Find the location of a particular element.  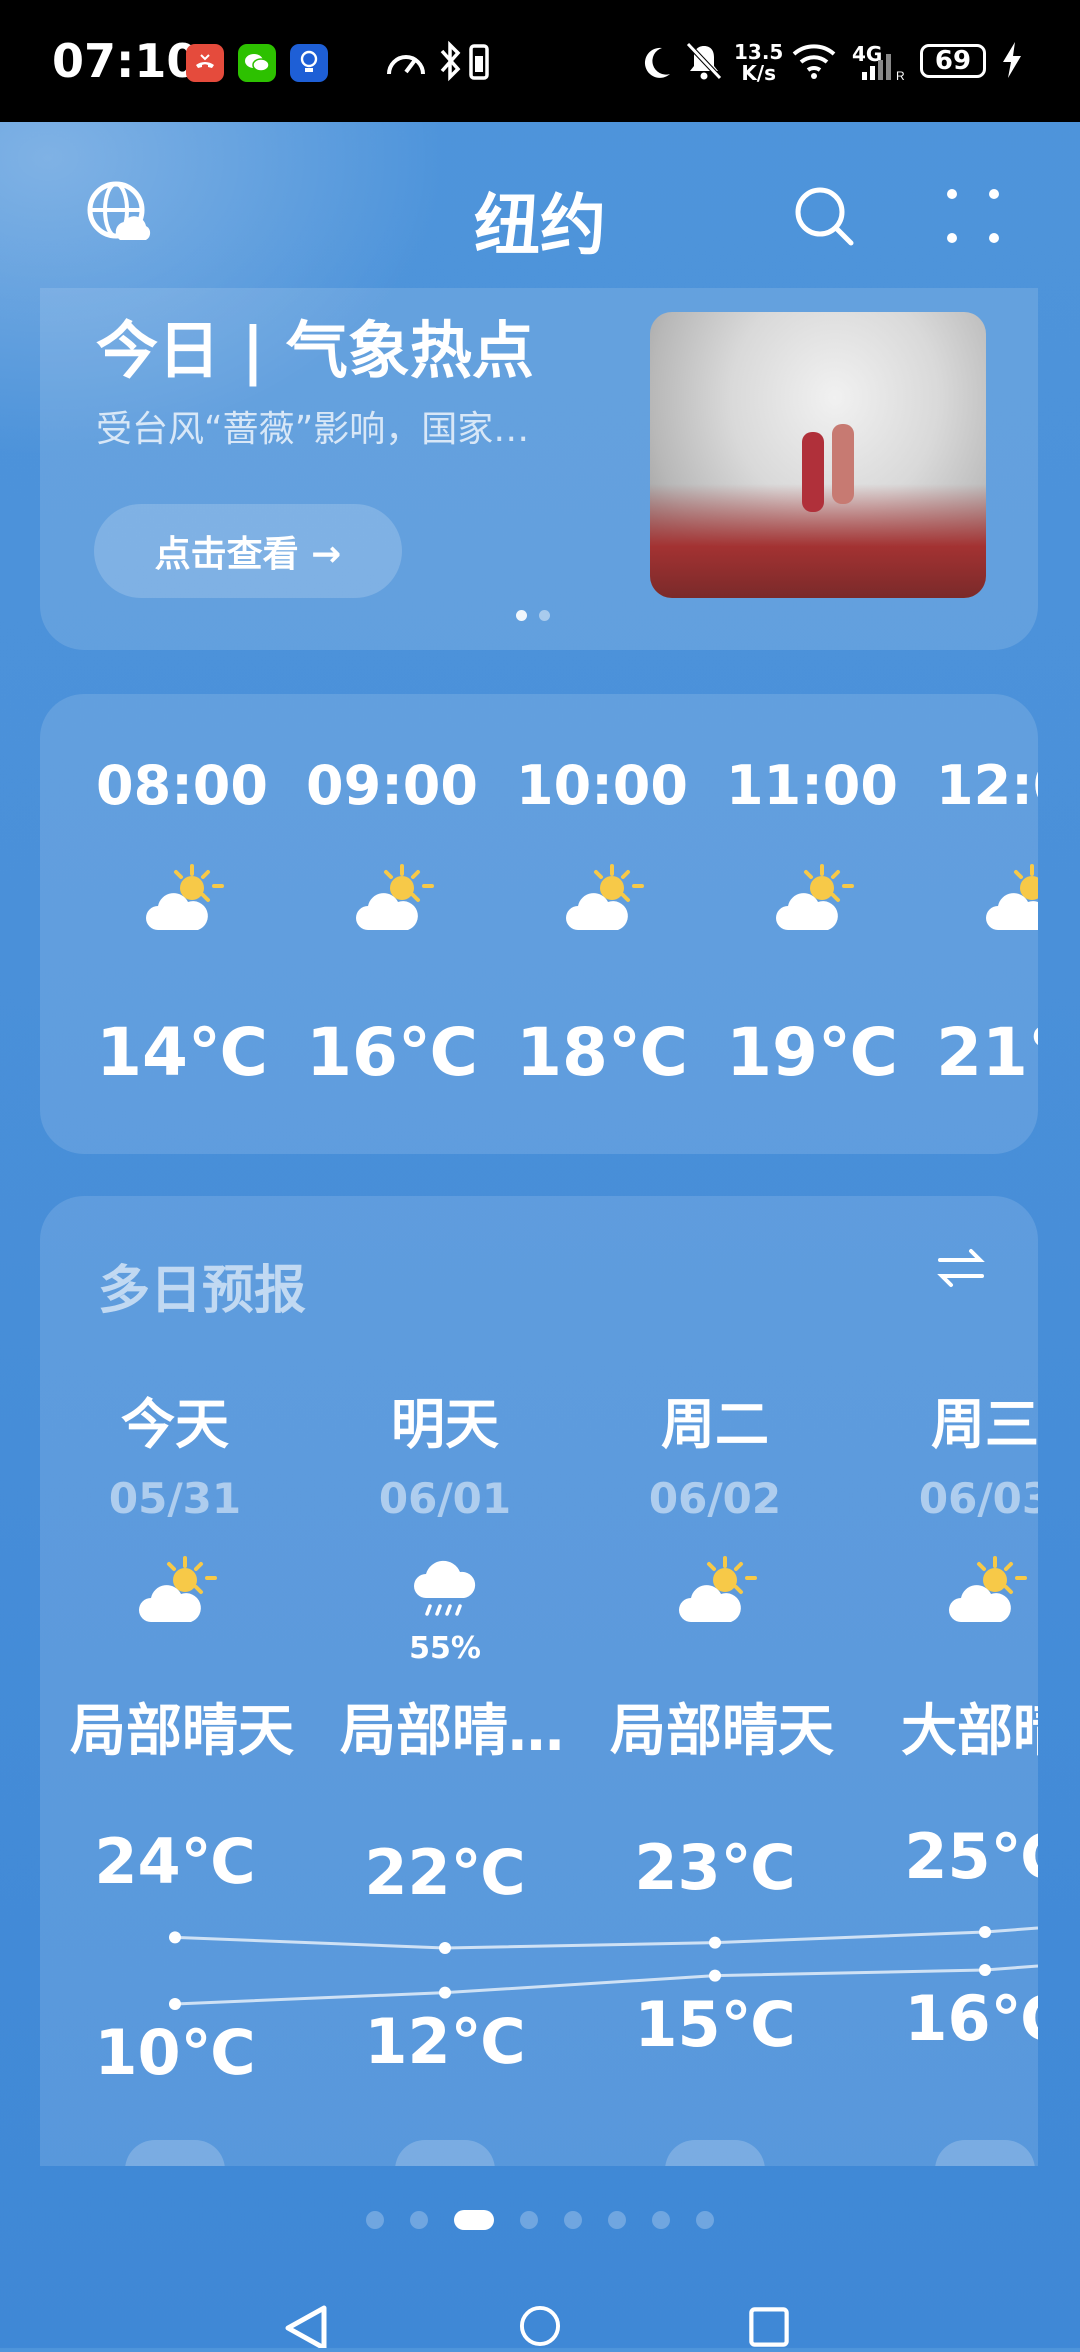

wechat-icon is located at coordinates (257, 63).